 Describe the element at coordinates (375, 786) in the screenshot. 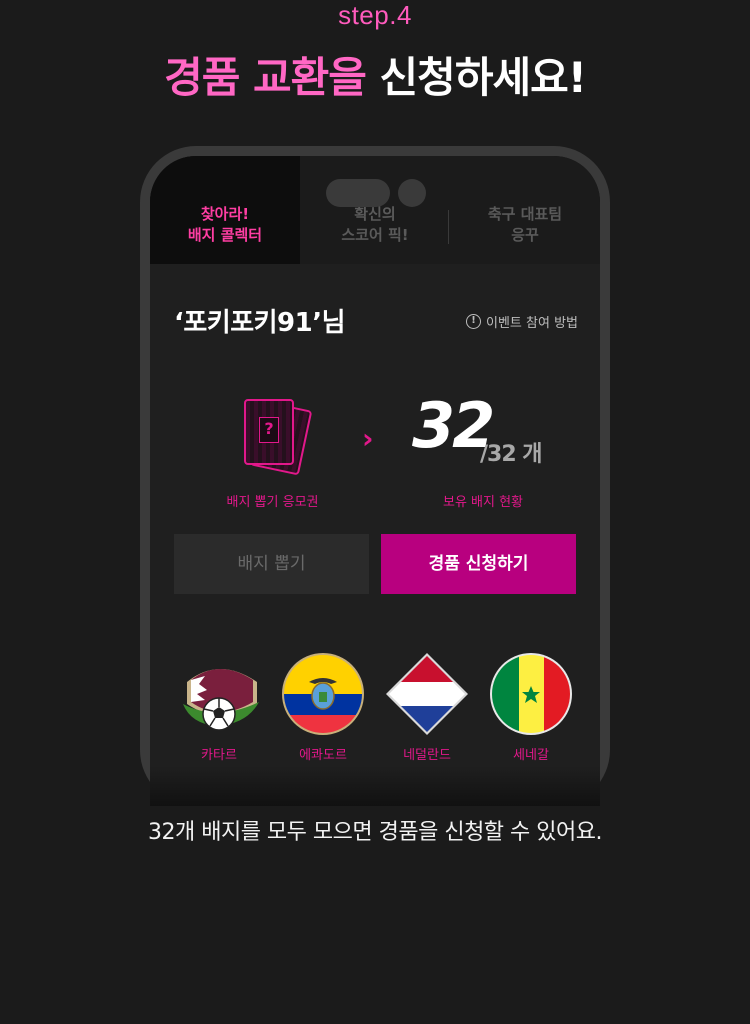

I see `bottom-fade` at that location.